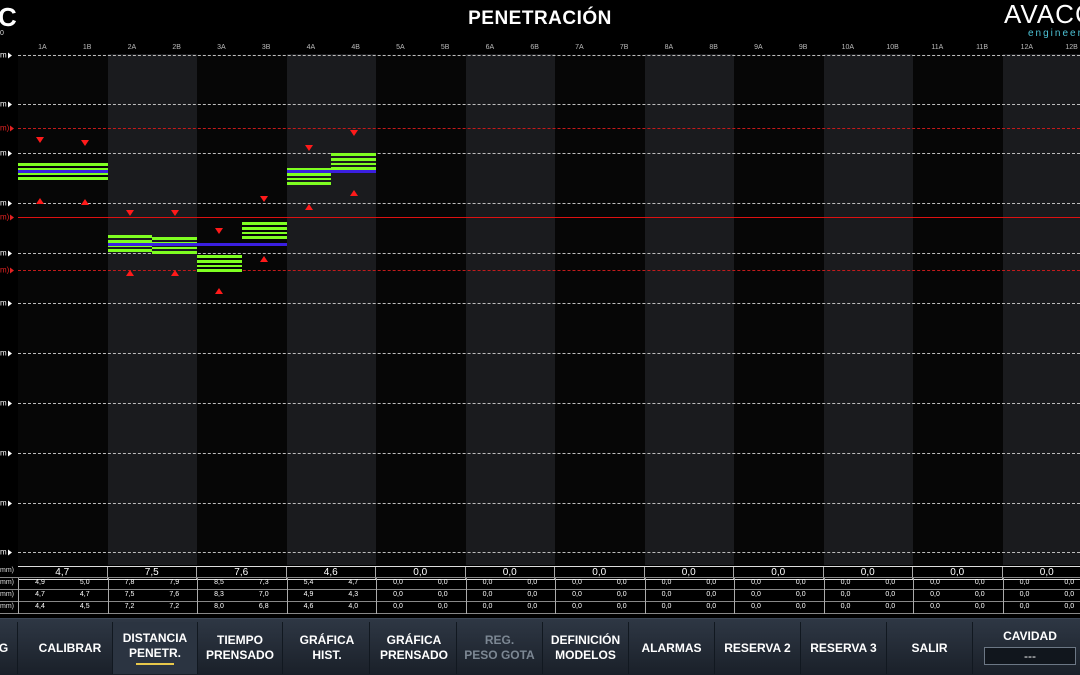 The width and height of the screenshot is (1080, 675). I want to click on column-label: 5B, so click(445, 47).